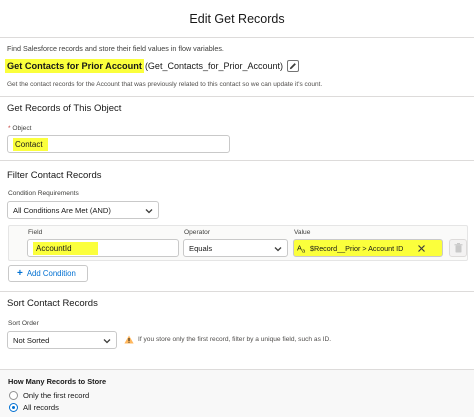 Image resolution: width=474 pixels, height=417 pixels. What do you see at coordinates (62, 340) in the screenshot?
I see `sort-order-select: Not Sorted` at bounding box center [62, 340].